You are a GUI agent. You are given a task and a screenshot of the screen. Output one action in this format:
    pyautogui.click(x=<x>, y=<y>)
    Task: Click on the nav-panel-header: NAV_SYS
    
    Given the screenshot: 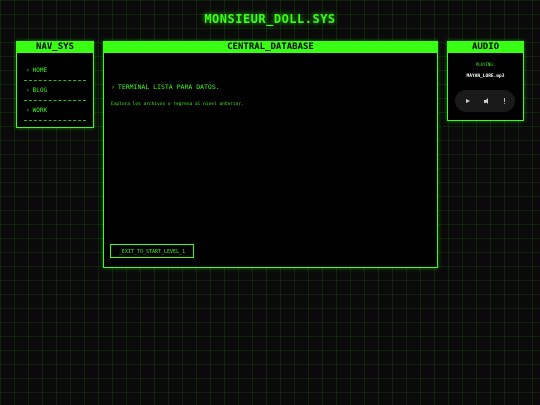 What is the action you would take?
    pyautogui.click(x=55, y=47)
    